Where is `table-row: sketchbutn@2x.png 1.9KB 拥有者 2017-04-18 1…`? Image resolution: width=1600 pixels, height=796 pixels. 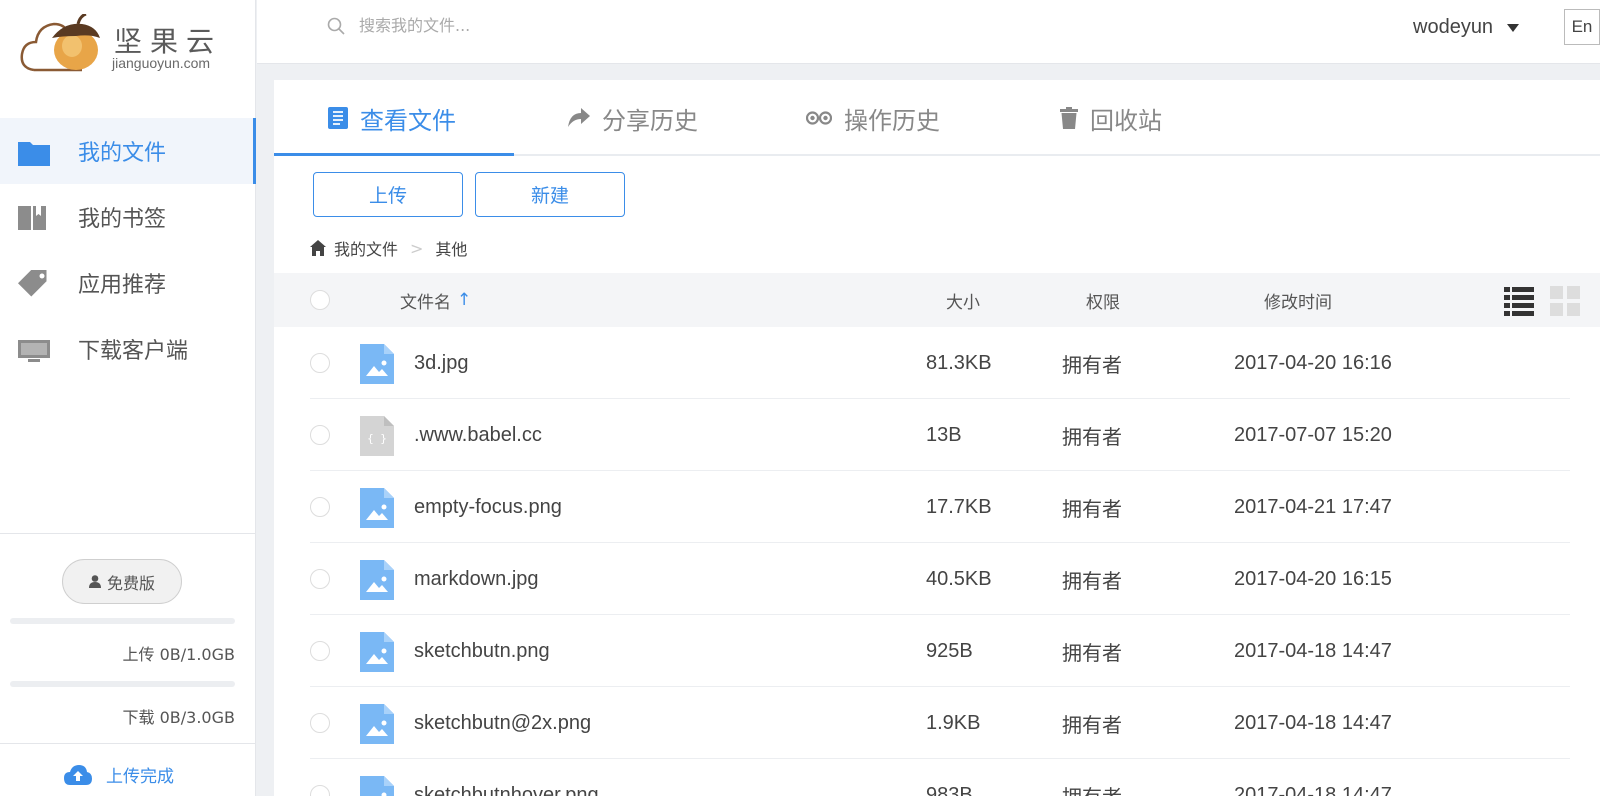 table-row: sketchbutn@2x.png 1.9KB 拥有者 2017-04-18 1… is located at coordinates (940, 723).